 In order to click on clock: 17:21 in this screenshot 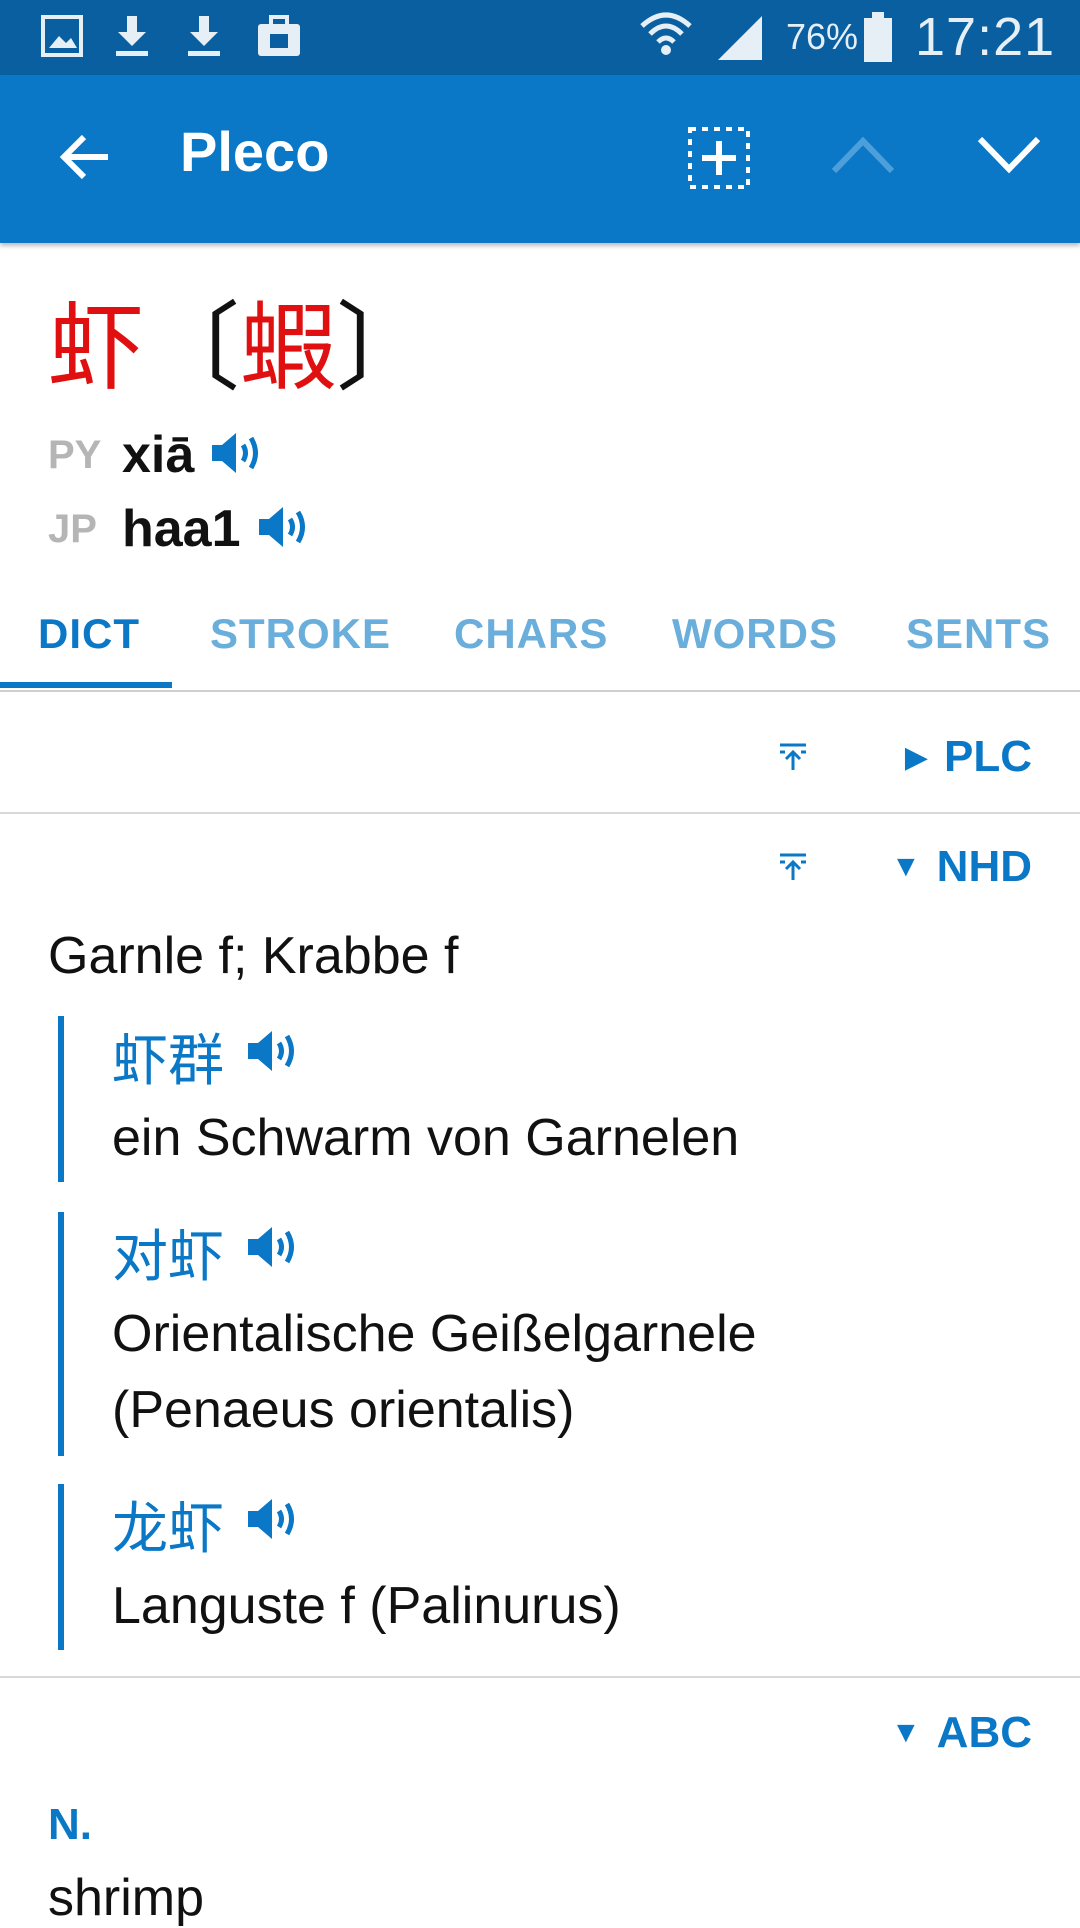, I will do `click(985, 37)`.